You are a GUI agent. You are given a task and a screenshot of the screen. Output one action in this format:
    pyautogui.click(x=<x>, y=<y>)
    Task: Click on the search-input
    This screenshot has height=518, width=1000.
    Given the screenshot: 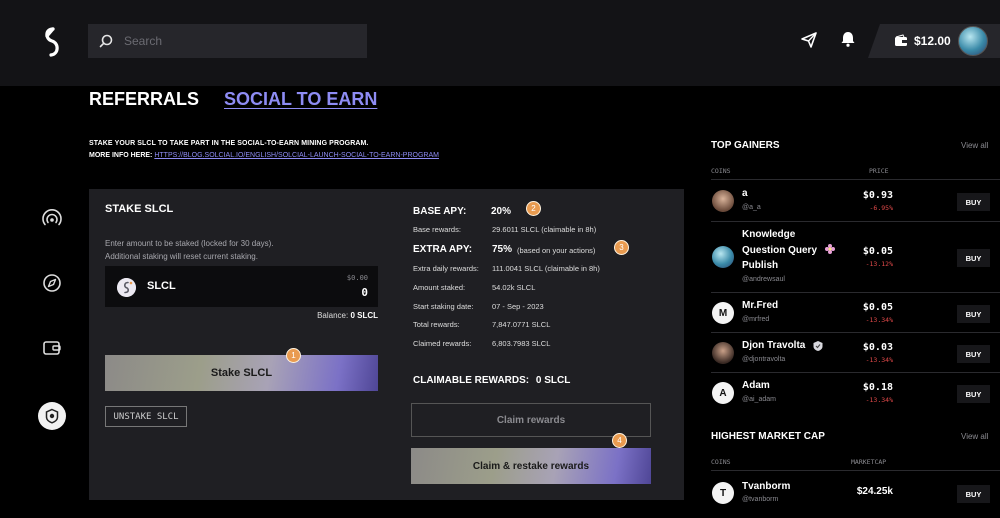 What is the action you would take?
    pyautogui.click(x=234, y=41)
    